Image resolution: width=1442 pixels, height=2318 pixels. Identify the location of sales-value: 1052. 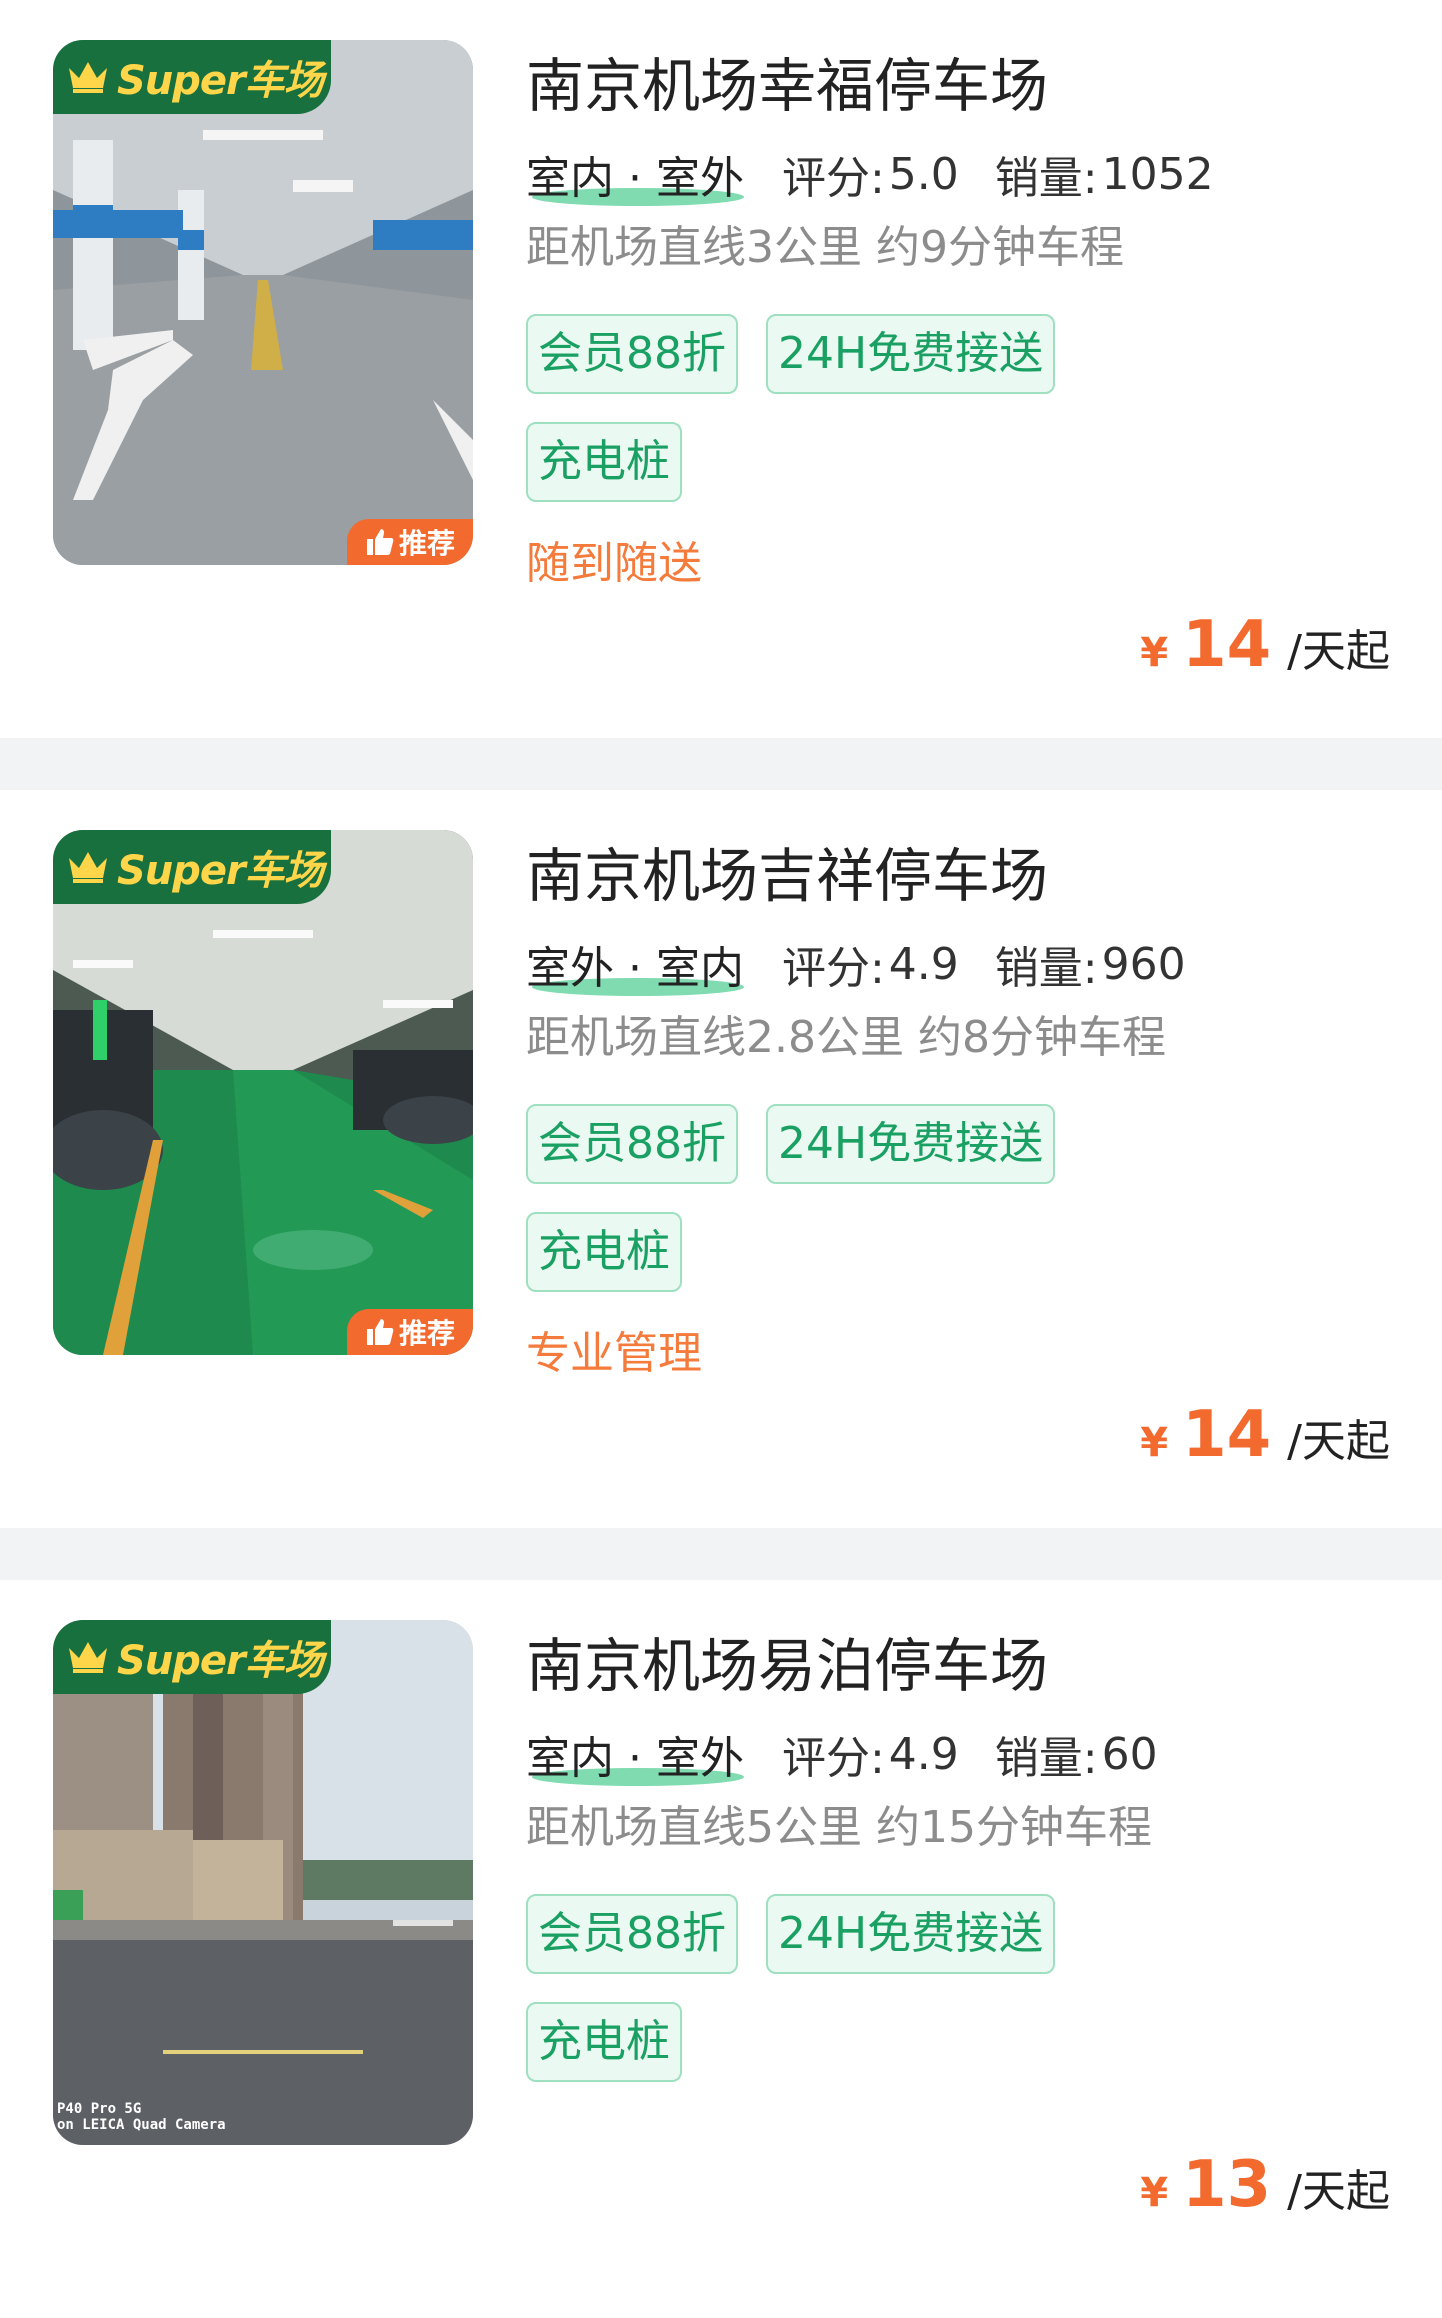
(1157, 174).